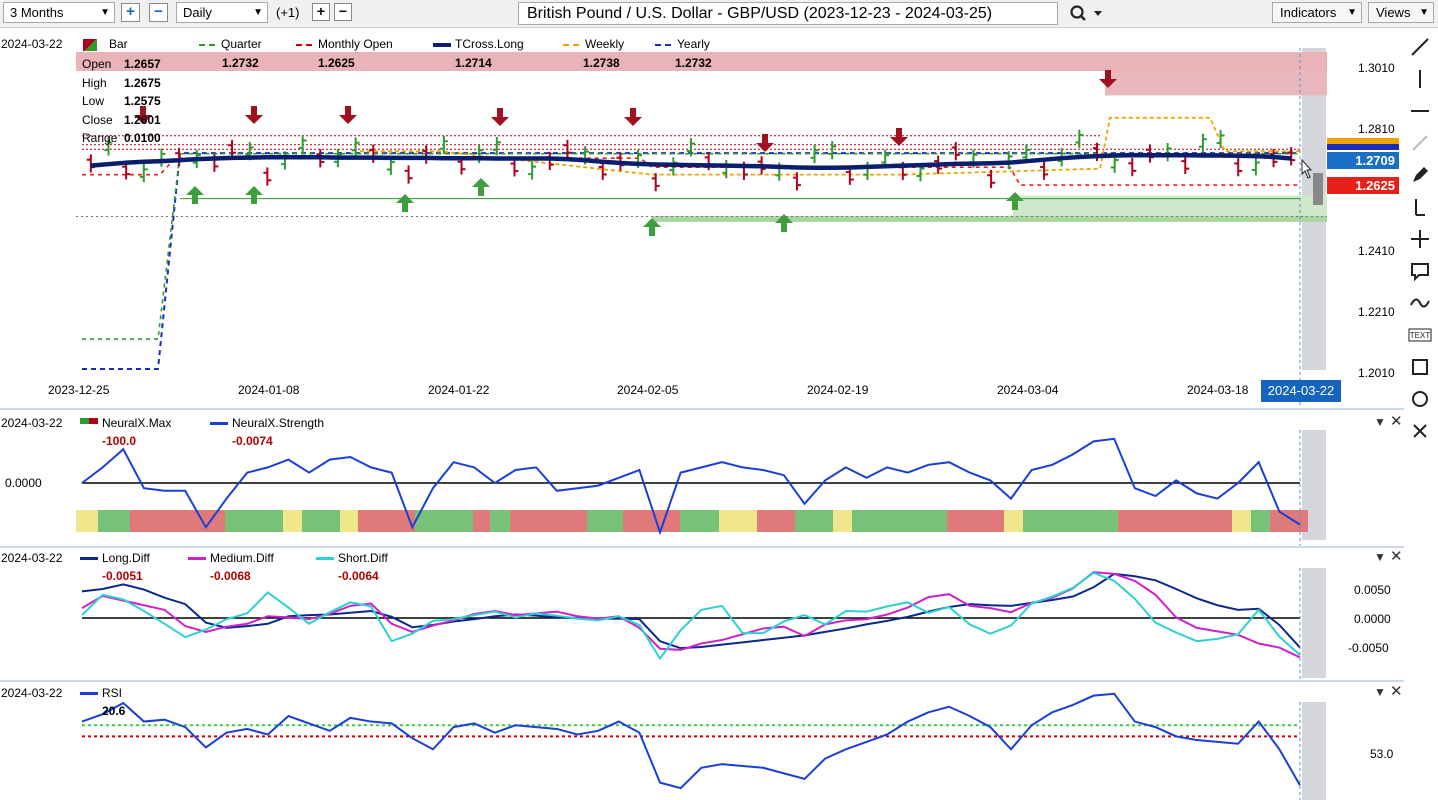  What do you see at coordinates (1318, 189) in the screenshot?
I see `last-bar` at bounding box center [1318, 189].